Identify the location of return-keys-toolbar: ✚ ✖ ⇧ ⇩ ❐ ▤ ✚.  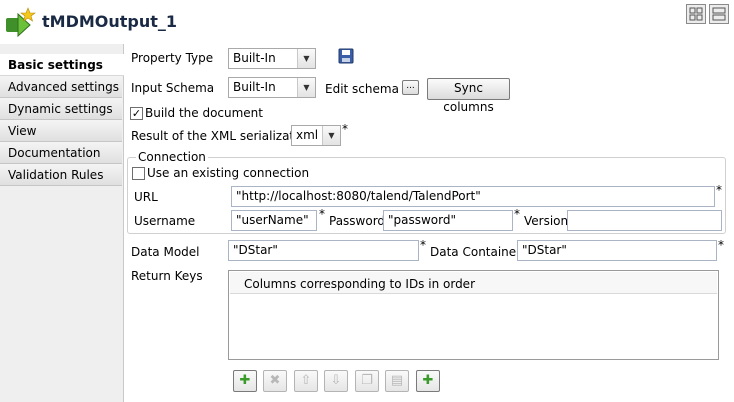
(343, 382).